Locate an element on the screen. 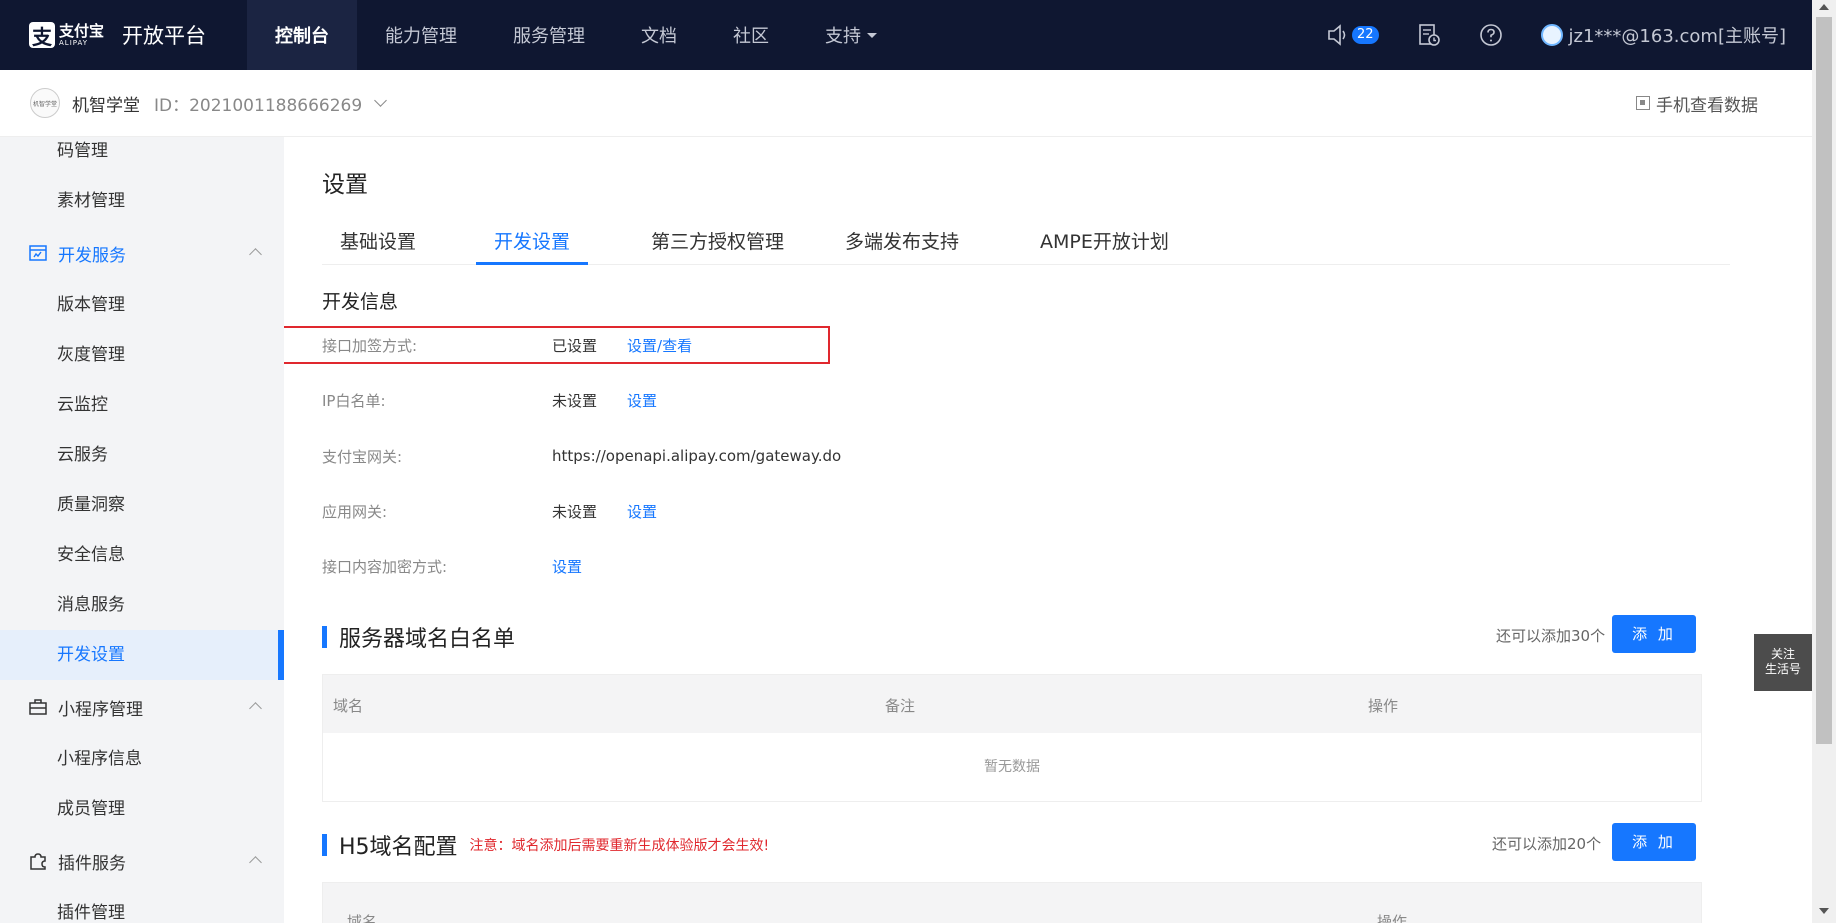  chevron-down-icon is located at coordinates (381, 100).